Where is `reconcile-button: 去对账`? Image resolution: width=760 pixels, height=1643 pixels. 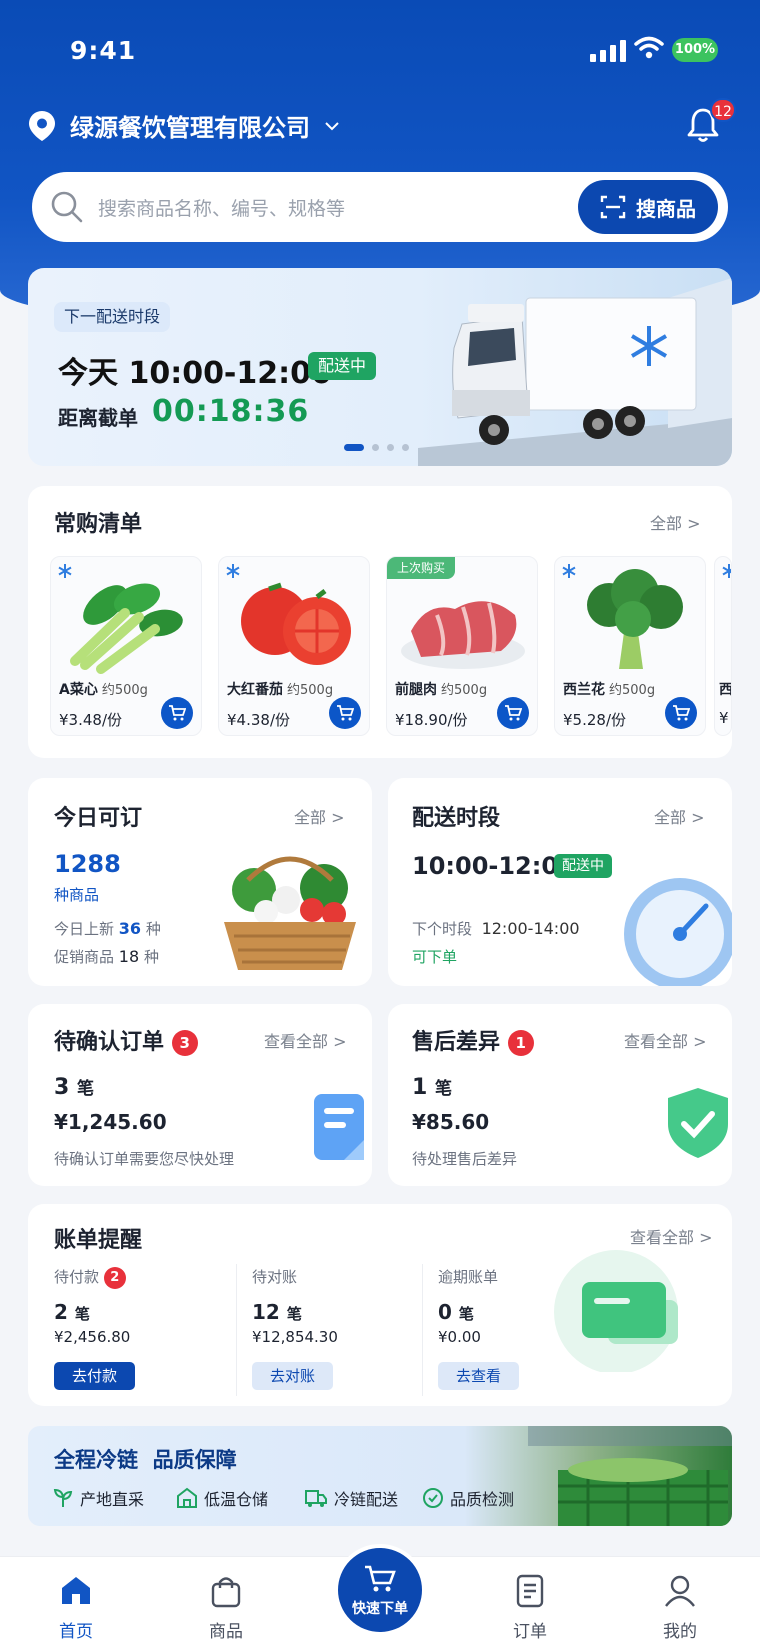 reconcile-button: 去对账 is located at coordinates (293, 1376).